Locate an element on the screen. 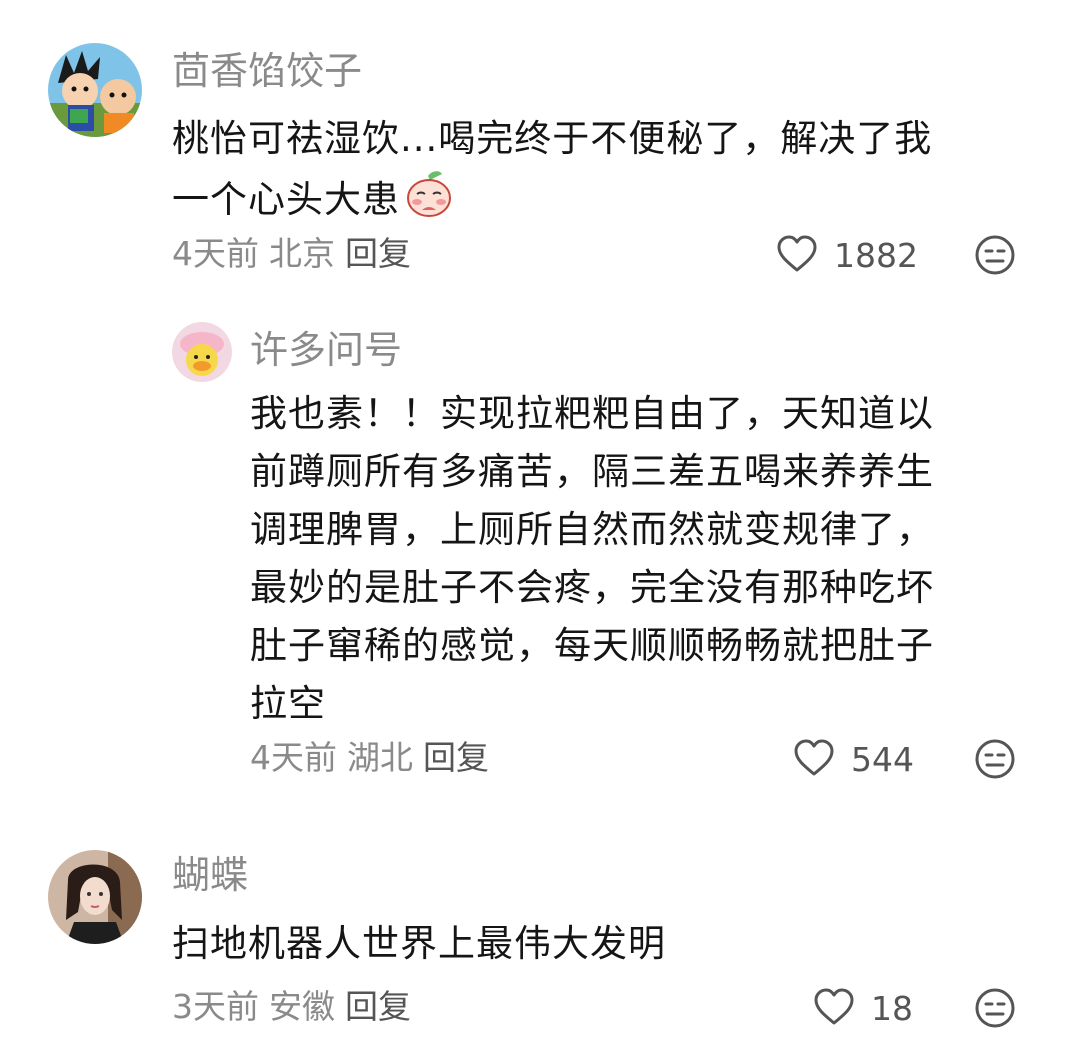  comment-meta: 3天前 安徽 回复 is located at coordinates (296, 1007).